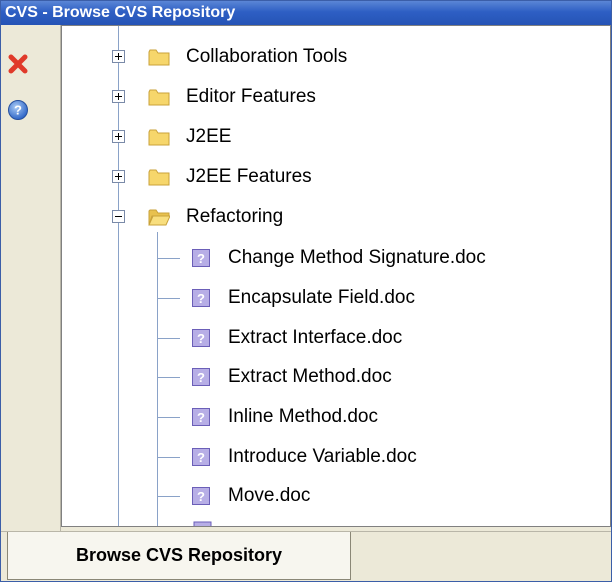 Image resolution: width=612 pixels, height=582 pixels. I want to click on file-label: Extract Interface.doc, so click(315, 337).